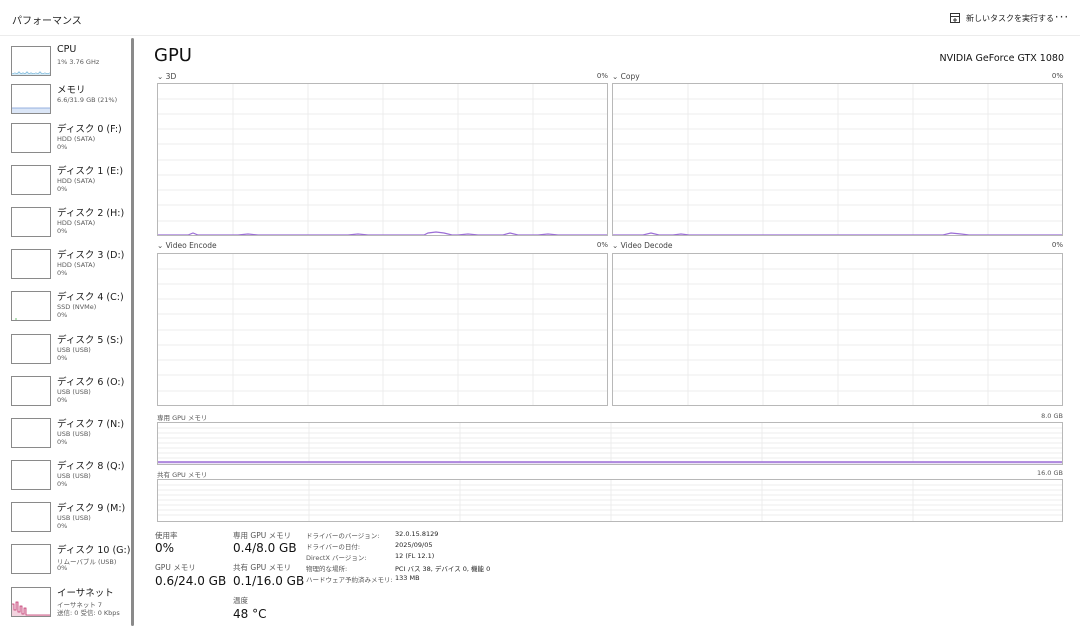 The image size is (1080, 630). Describe the element at coordinates (64, 138) in the screenshot. I see `sidebar-item-disk-0: ディスク 0 (F:) HDD (SATA) 0%` at that location.